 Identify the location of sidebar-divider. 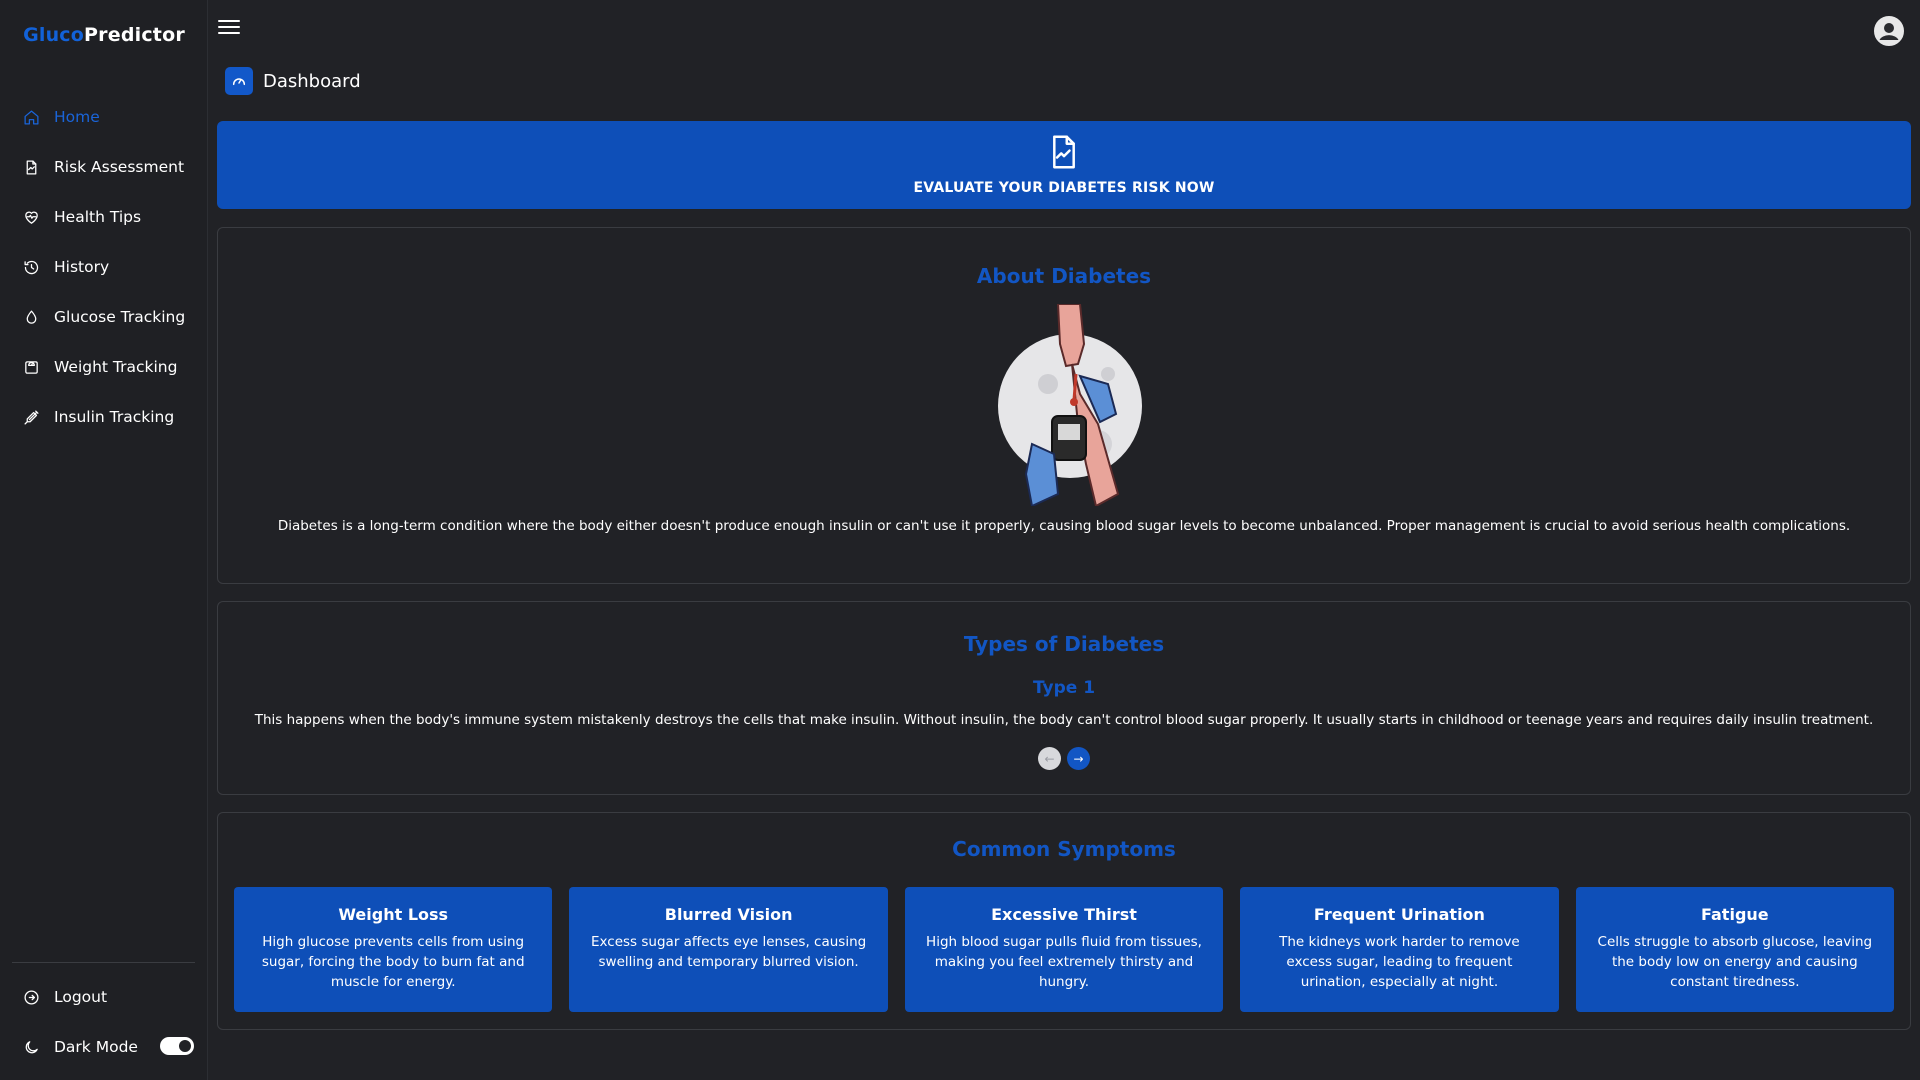
(103, 962).